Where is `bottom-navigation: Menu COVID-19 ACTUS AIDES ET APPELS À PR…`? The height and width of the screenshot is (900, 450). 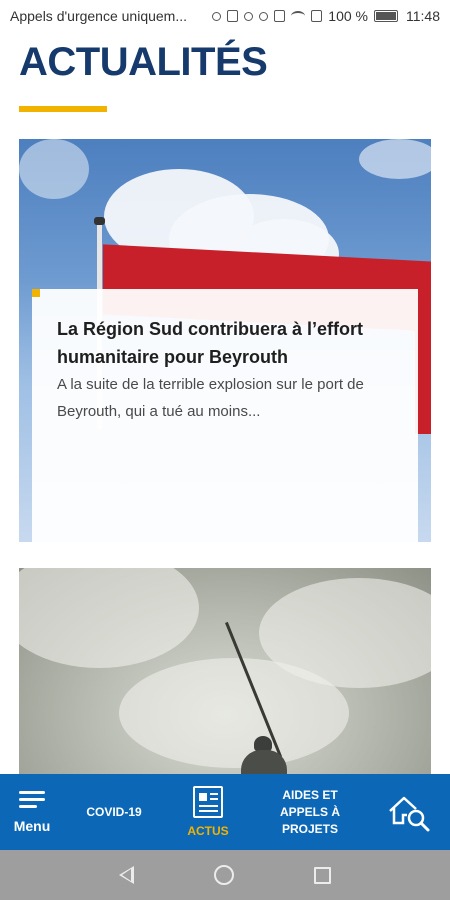
bottom-navigation: Menu COVID-19 ACTUS AIDES ET APPELS À PR… is located at coordinates (225, 812).